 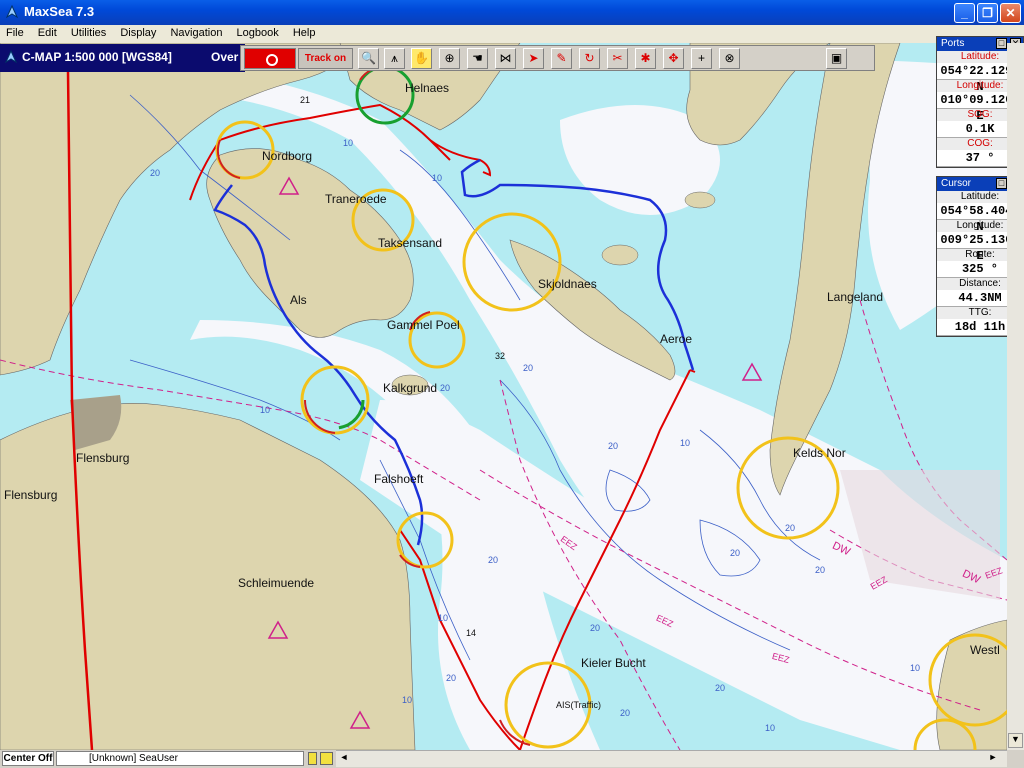 I want to click on hand-icon: ☚, so click(x=477, y=58).